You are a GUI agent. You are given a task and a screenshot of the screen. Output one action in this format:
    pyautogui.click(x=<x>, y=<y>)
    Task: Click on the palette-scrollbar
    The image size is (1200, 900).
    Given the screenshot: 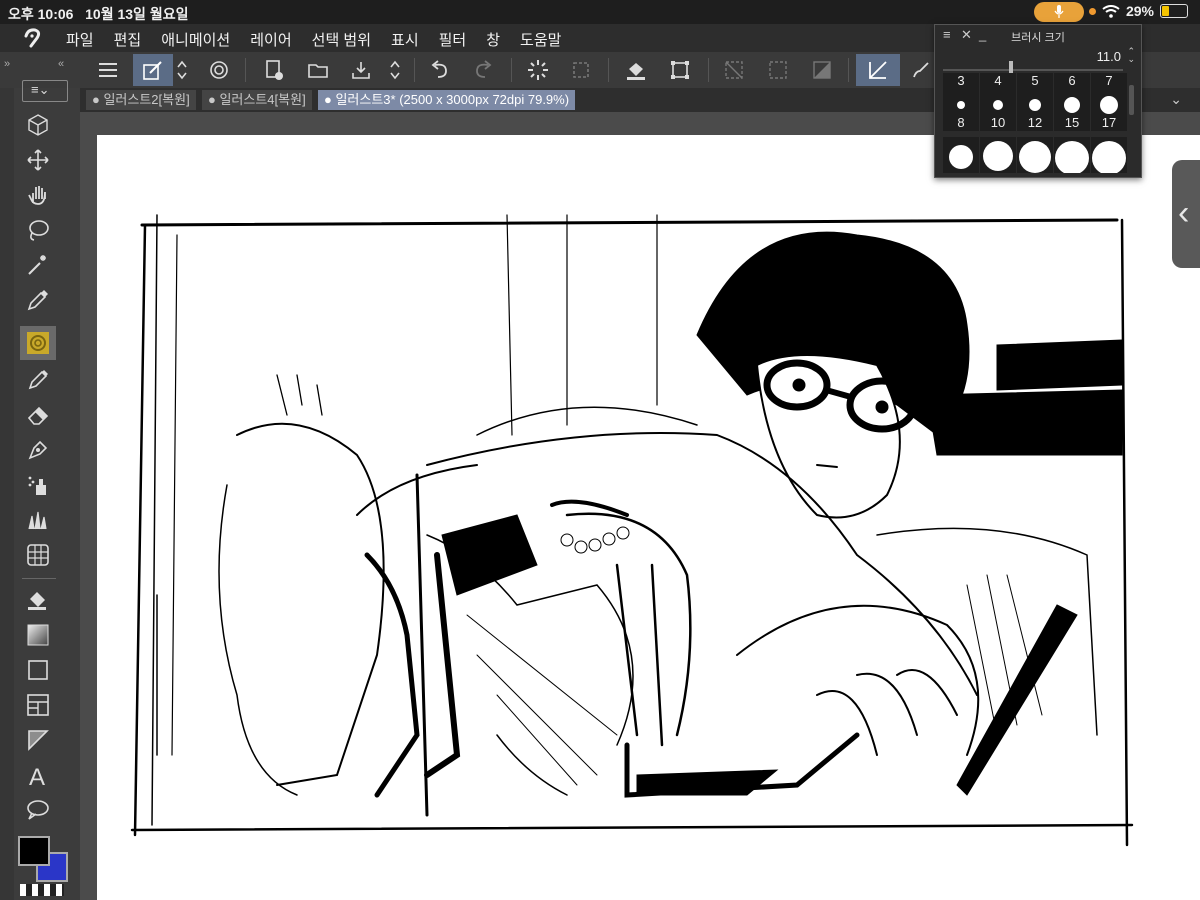 What is the action you would take?
    pyautogui.click(x=1131, y=100)
    